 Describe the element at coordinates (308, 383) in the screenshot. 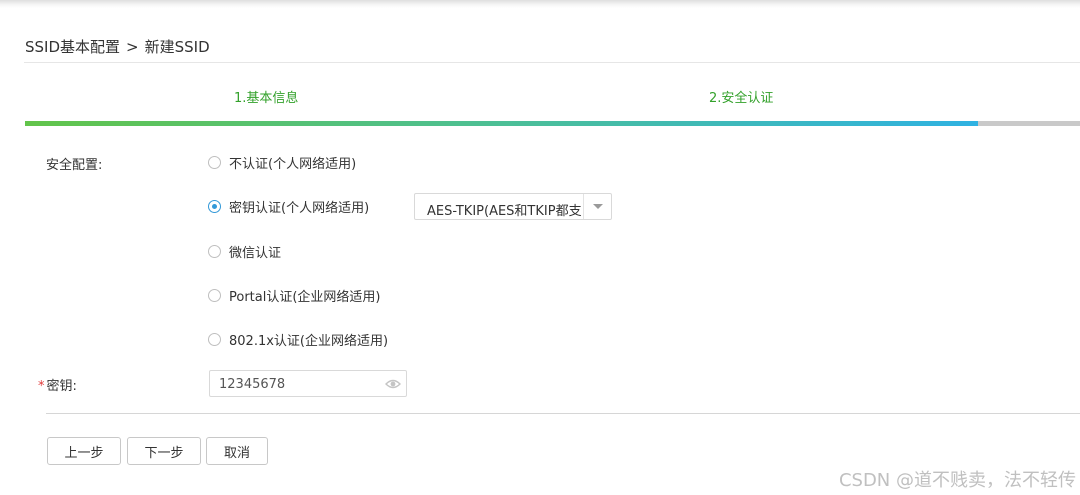

I see `key-input: 12345678` at that location.